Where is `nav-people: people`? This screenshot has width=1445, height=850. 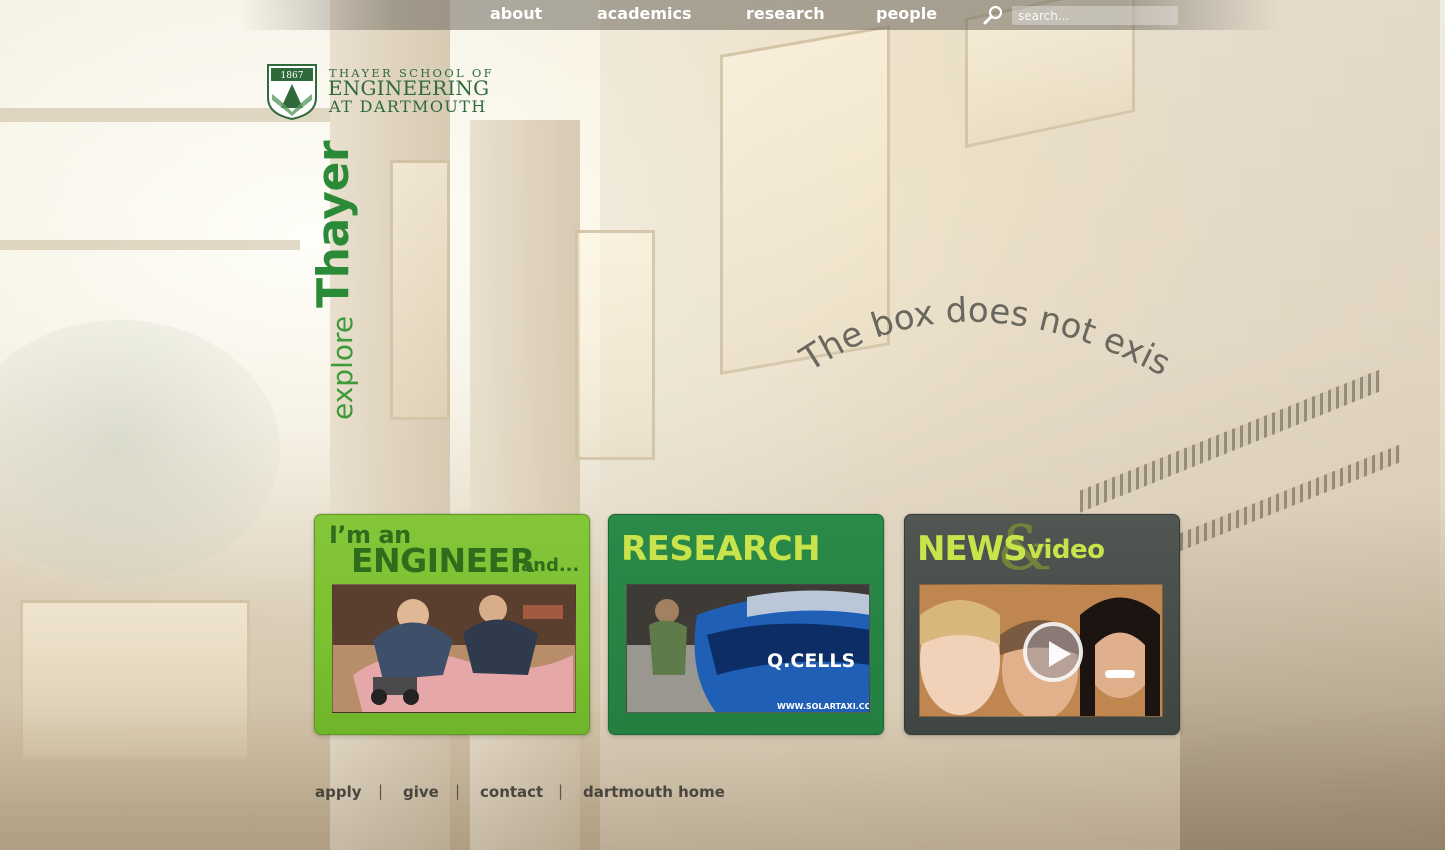 nav-people: people is located at coordinates (906, 13).